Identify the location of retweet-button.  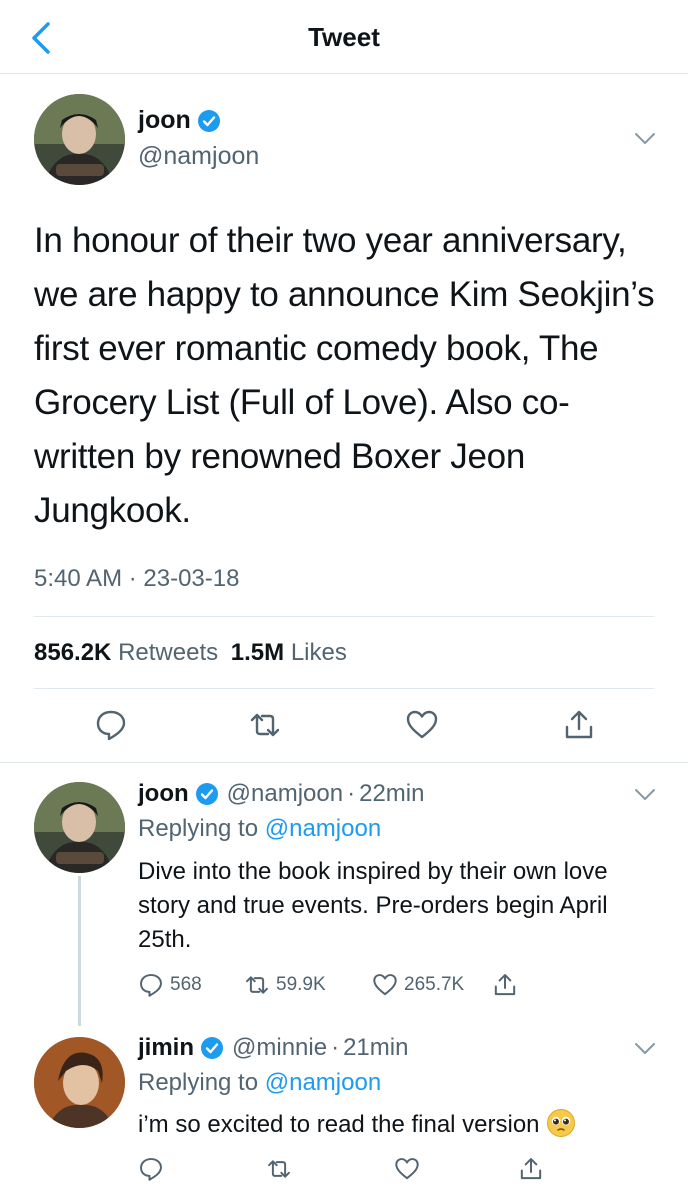
(330, 1169).